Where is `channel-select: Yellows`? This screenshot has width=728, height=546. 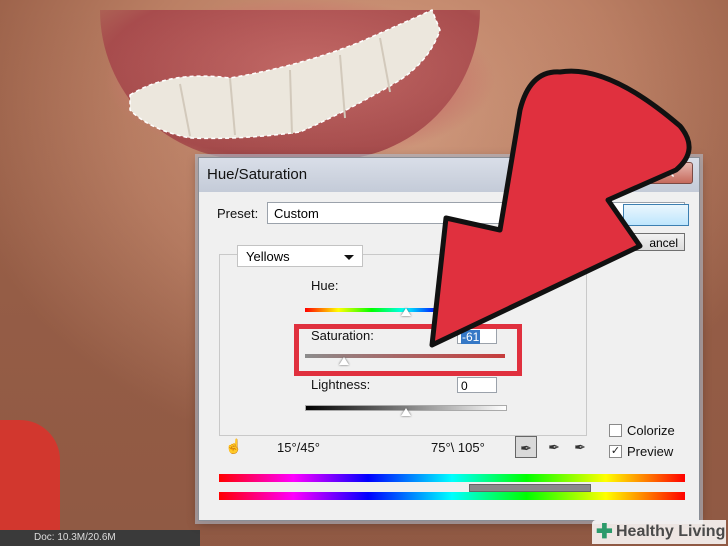 channel-select: Yellows is located at coordinates (300, 256).